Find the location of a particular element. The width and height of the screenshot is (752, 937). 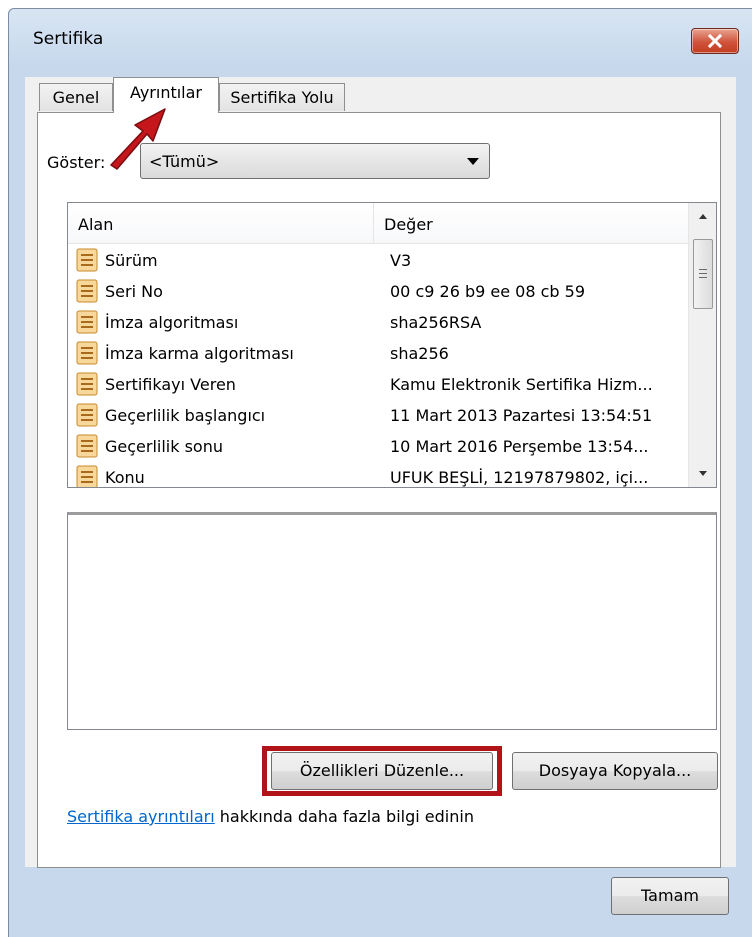

tab-sertifika-yolu: Sertifika Yolu is located at coordinates (282, 97).